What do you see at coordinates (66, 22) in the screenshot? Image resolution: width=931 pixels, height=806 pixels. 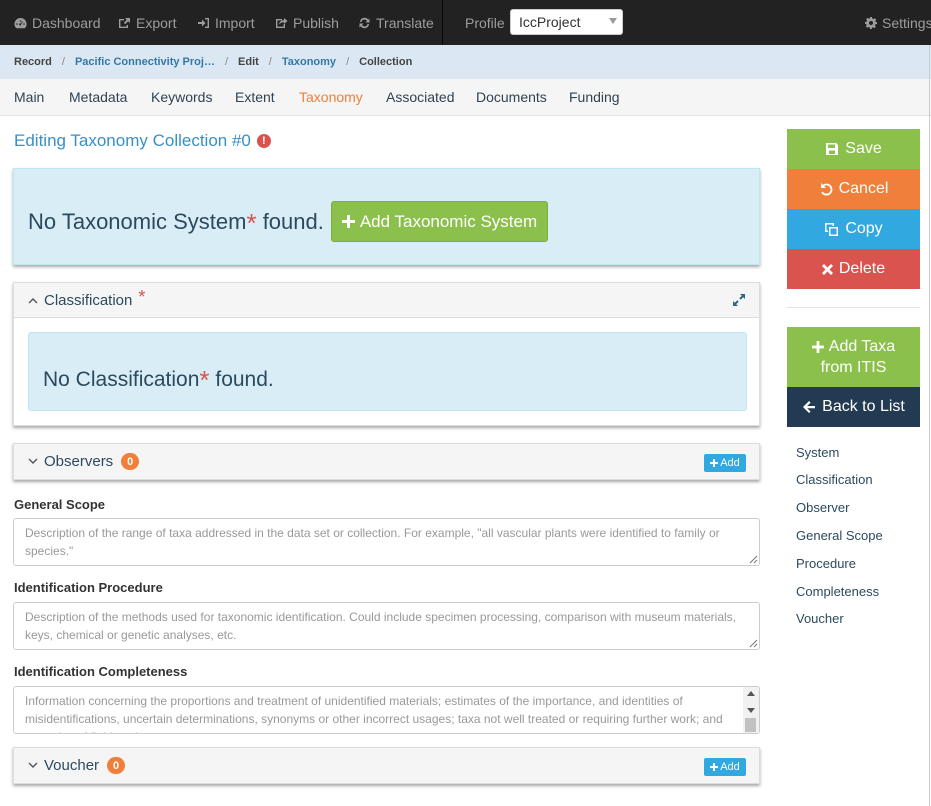 I see `nav-dashboard-label: Dashboard` at bounding box center [66, 22].